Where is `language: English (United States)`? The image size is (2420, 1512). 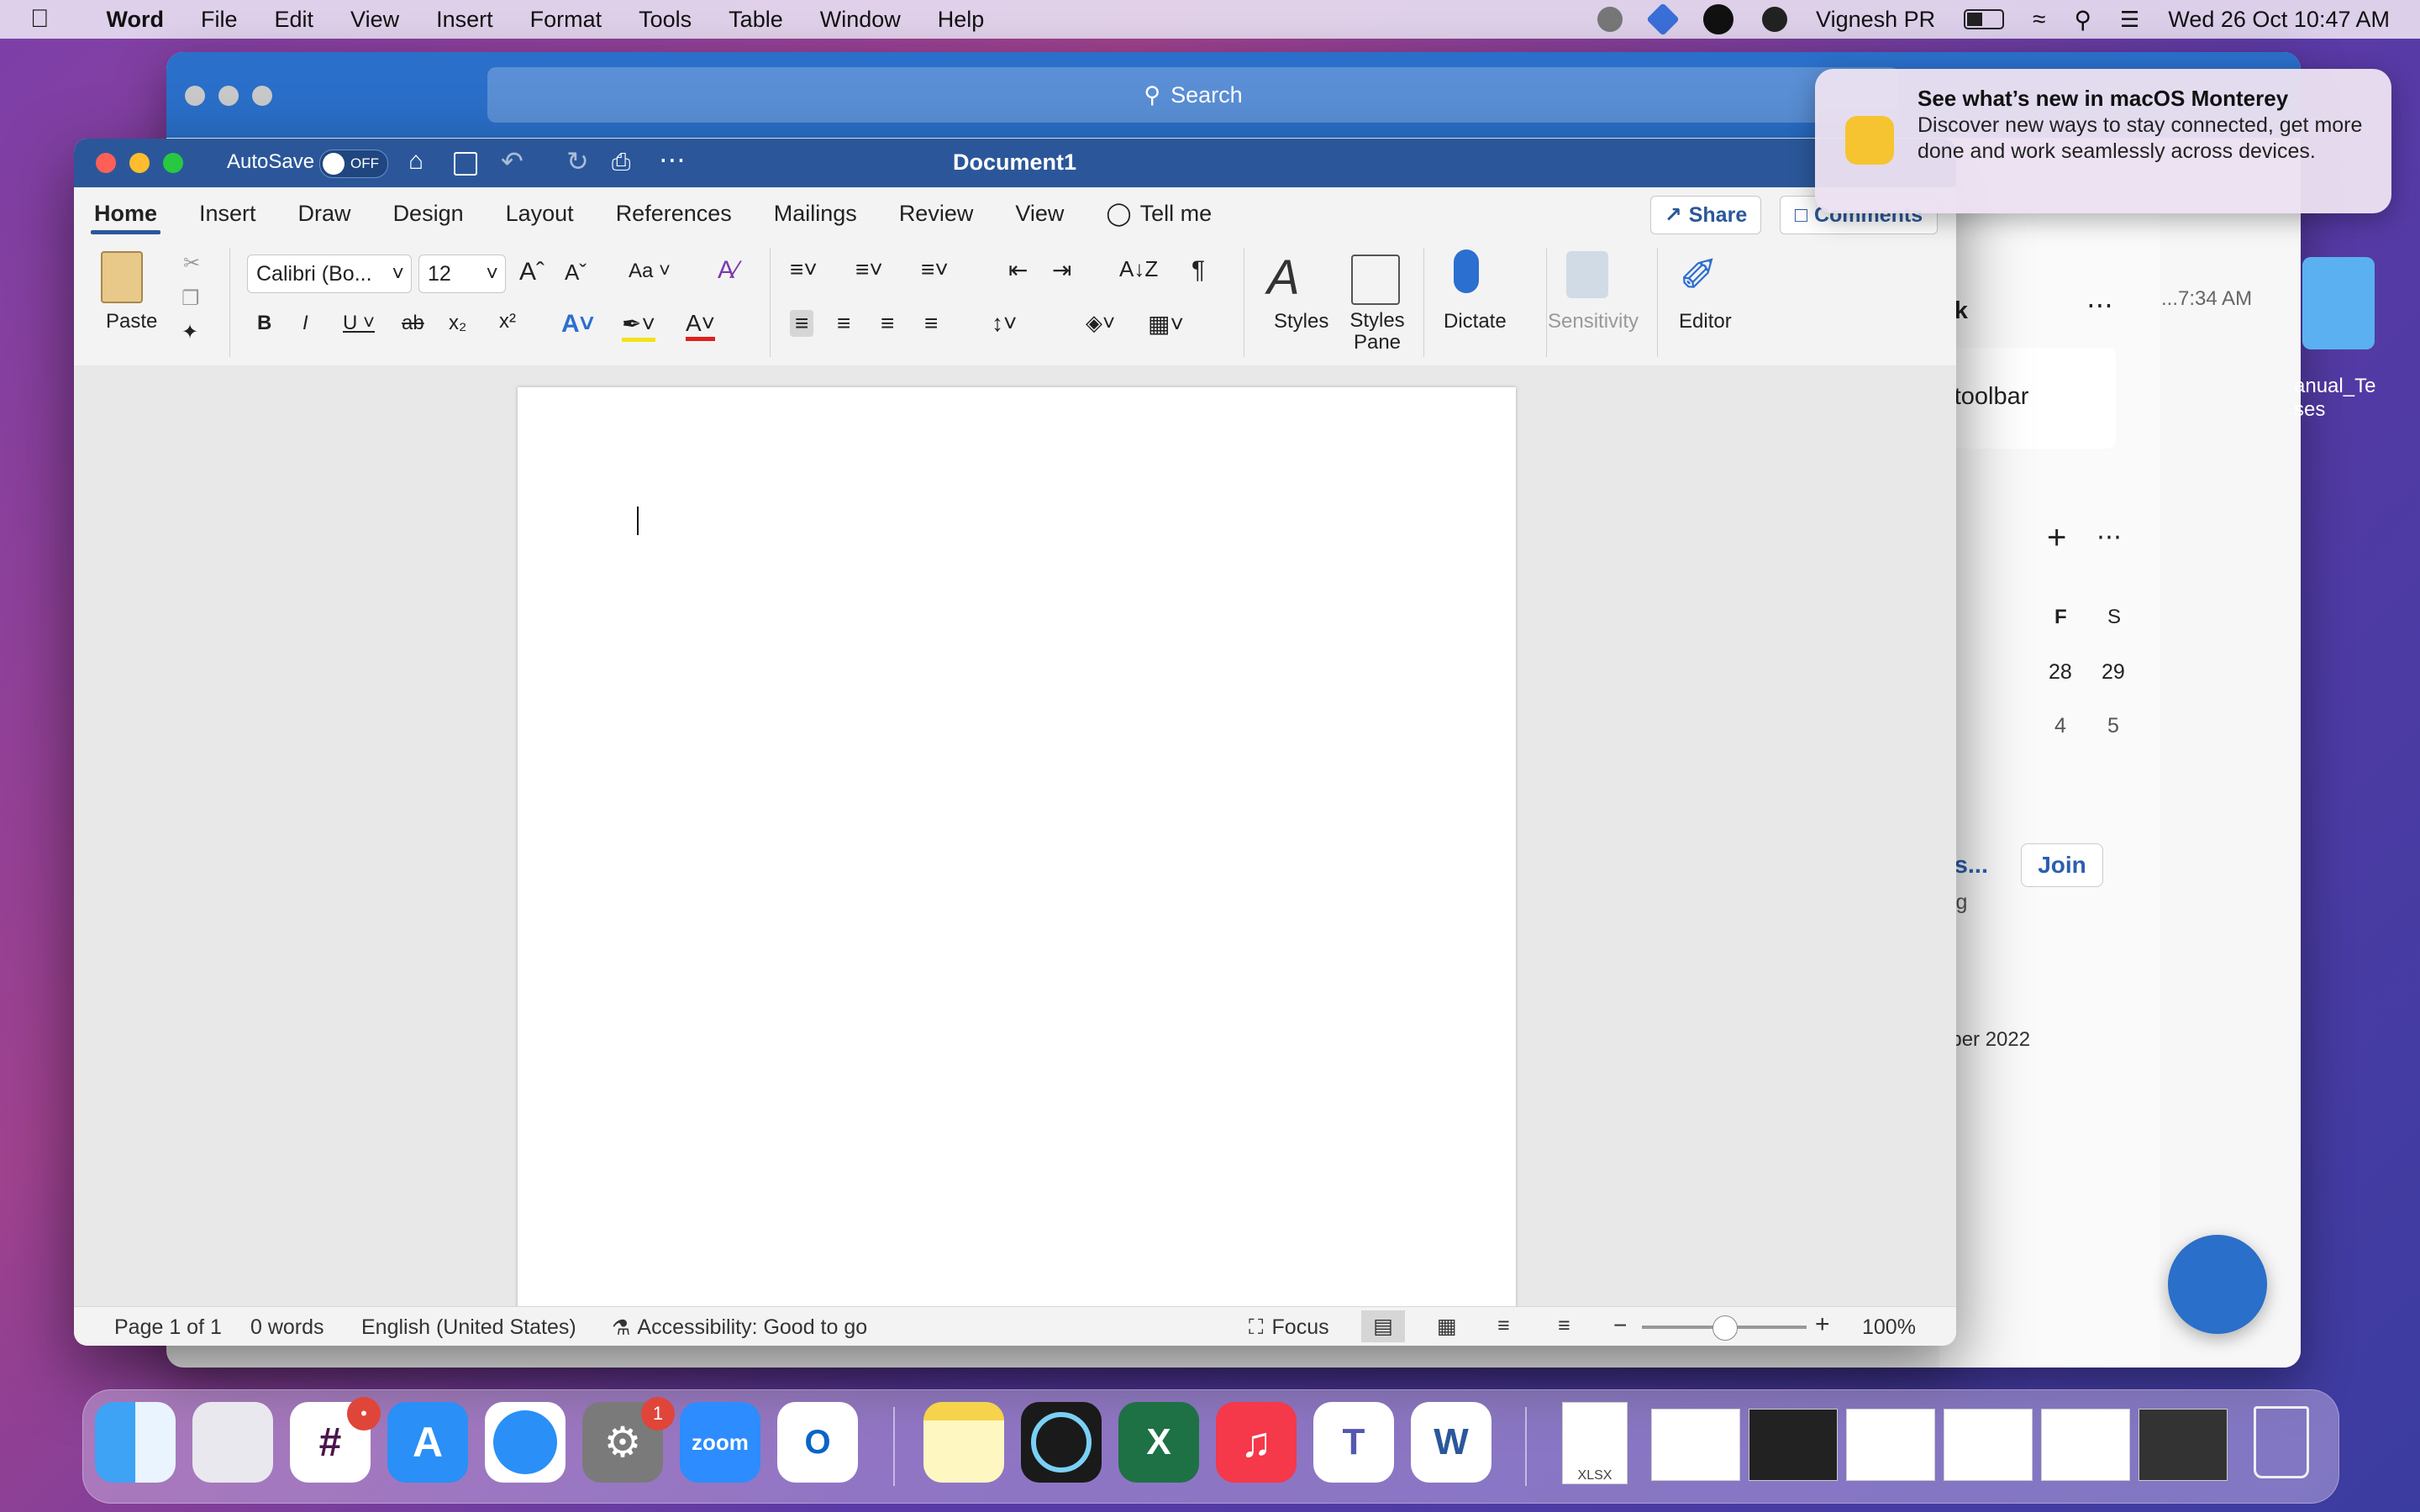
language: English (United States) is located at coordinates (468, 1327).